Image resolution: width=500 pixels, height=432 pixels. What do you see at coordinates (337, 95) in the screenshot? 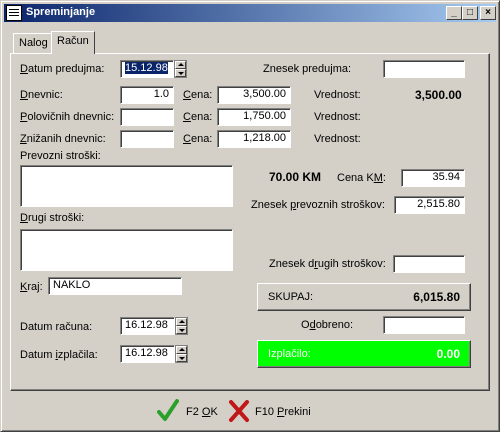
I see `vrednost-label-1: Vrednost:` at bounding box center [337, 95].